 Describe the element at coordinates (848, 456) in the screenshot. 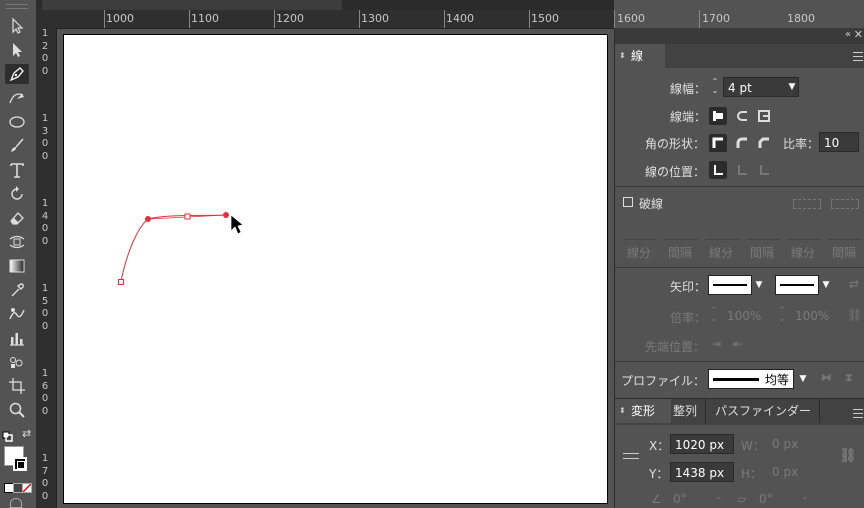

I see `constrain-proportions-icon: ⛓` at that location.